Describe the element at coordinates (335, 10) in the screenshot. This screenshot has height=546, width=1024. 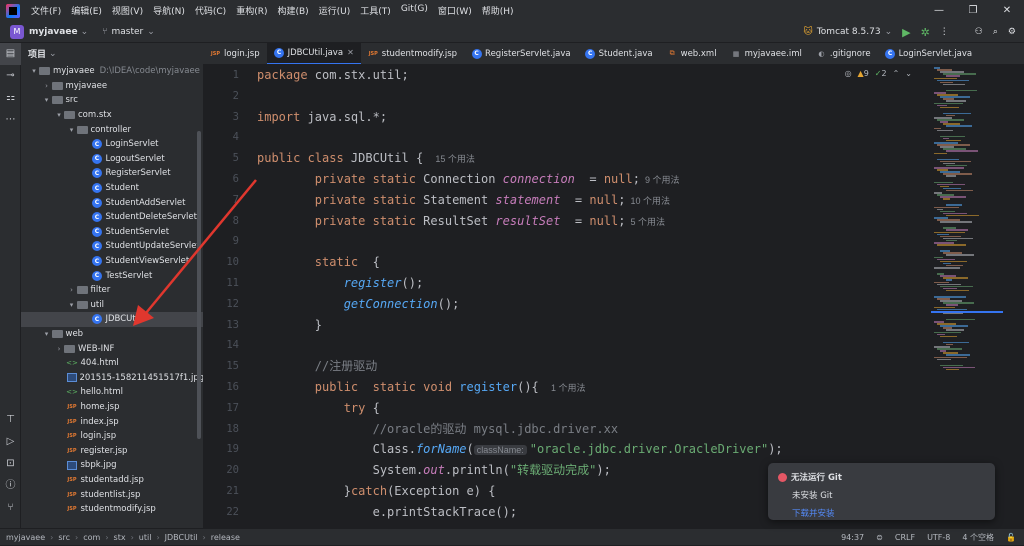
I see `menu-item: 运行(U)` at that location.